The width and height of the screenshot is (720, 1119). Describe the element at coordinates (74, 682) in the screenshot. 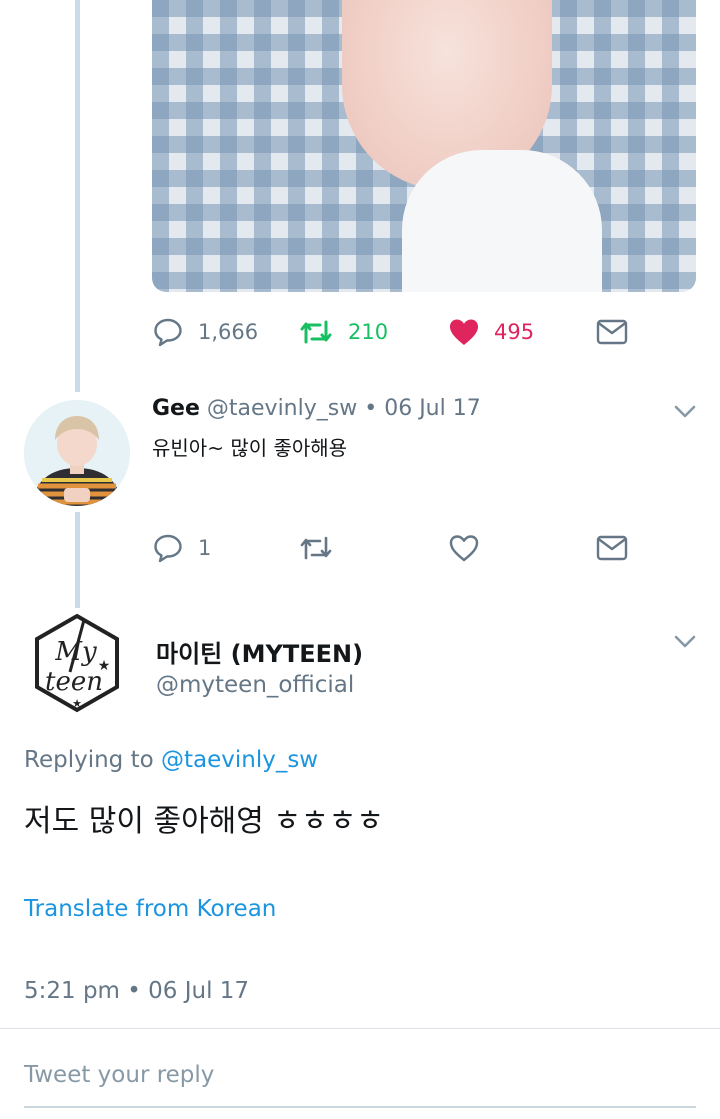

I see `svg-text: teen` at that location.